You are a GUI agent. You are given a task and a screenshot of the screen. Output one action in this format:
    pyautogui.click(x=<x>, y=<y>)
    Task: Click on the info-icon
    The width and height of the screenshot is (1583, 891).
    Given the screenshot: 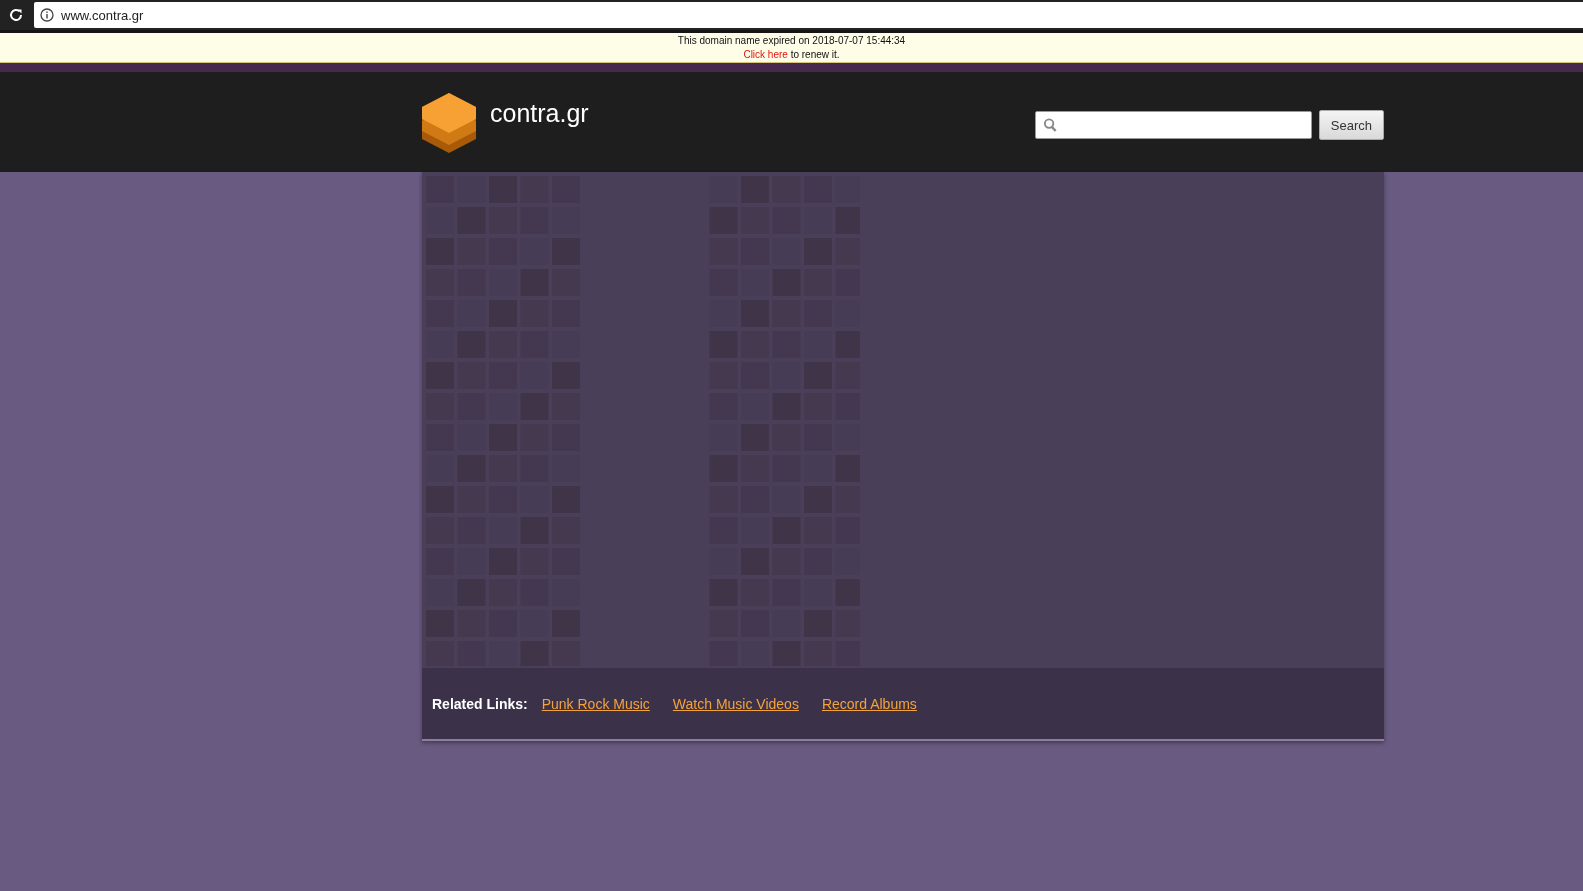 What is the action you would take?
    pyautogui.click(x=47, y=15)
    